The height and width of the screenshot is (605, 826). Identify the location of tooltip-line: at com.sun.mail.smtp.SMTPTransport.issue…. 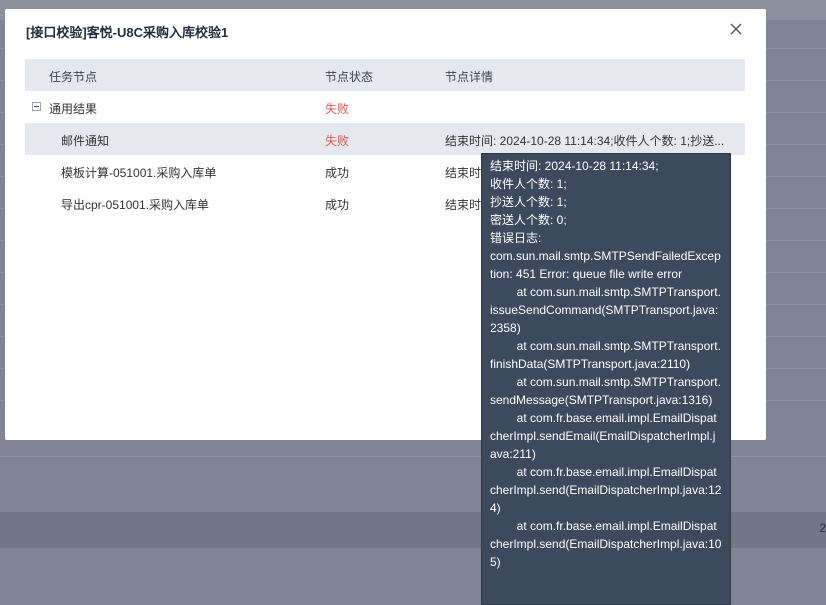
(605, 310).